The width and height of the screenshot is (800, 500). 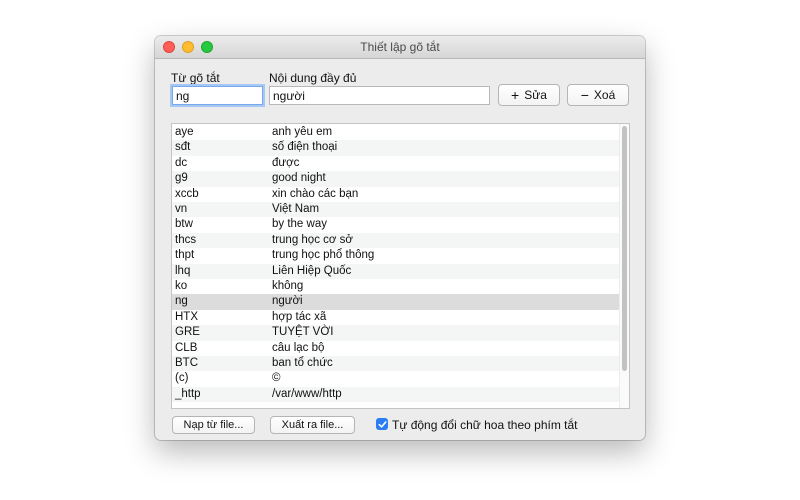 I want to click on row-shortcut: GRE, so click(x=187, y=332).